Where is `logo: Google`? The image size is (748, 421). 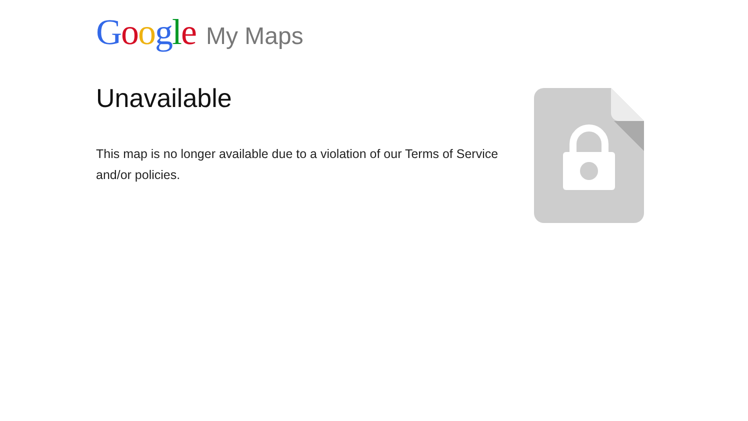 logo: Google is located at coordinates (146, 32).